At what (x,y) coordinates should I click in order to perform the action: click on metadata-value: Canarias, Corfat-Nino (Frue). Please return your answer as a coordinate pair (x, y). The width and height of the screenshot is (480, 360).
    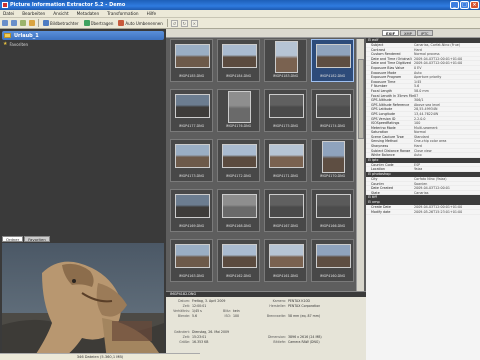
    Looking at the image, I should click on (437, 45).